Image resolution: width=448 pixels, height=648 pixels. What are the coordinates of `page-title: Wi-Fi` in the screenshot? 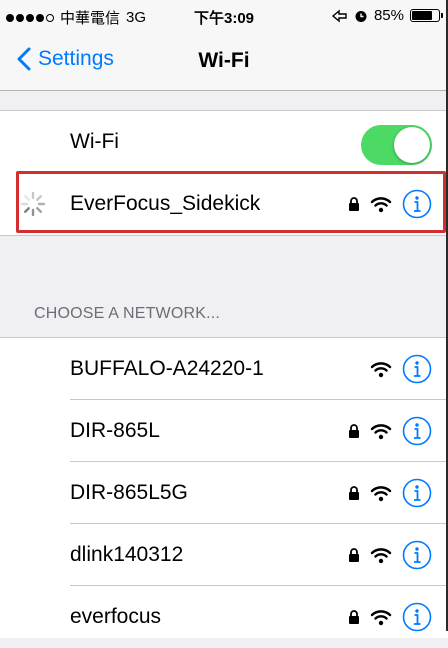 It's located at (224, 60).